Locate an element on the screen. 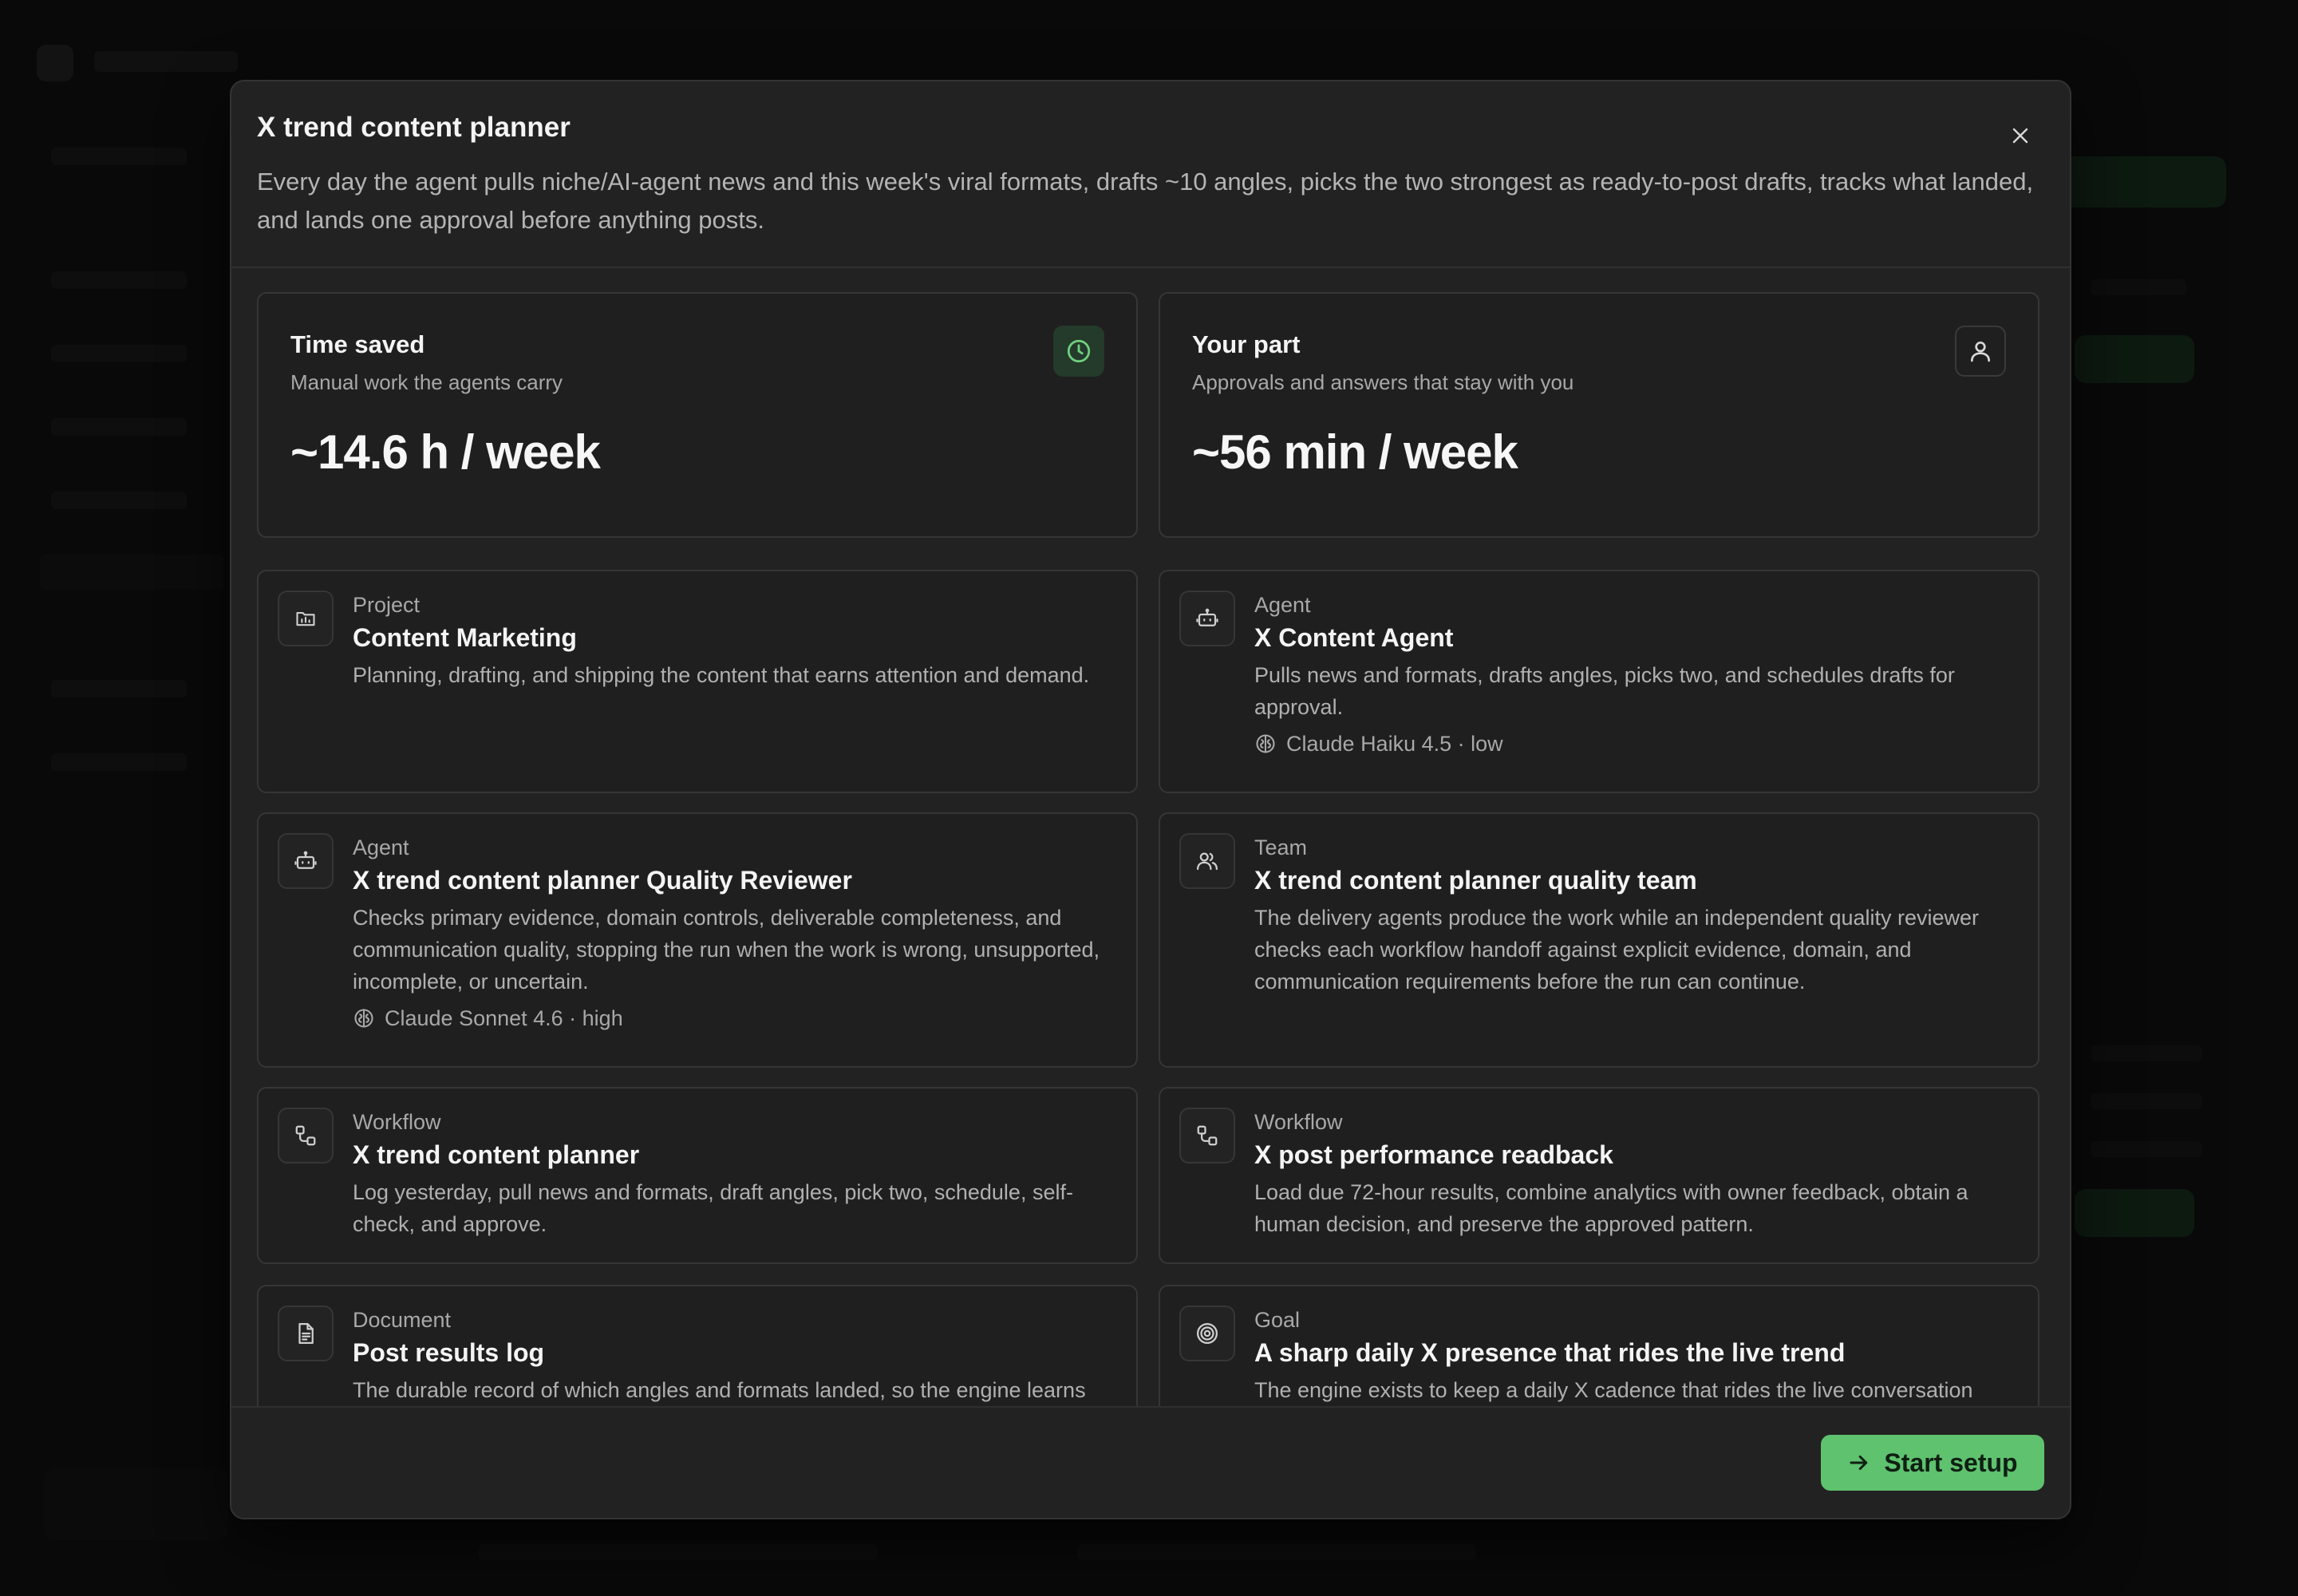 The width and height of the screenshot is (2298, 1596). item-title: X trend content planner Quality Reviewer is located at coordinates (602, 880).